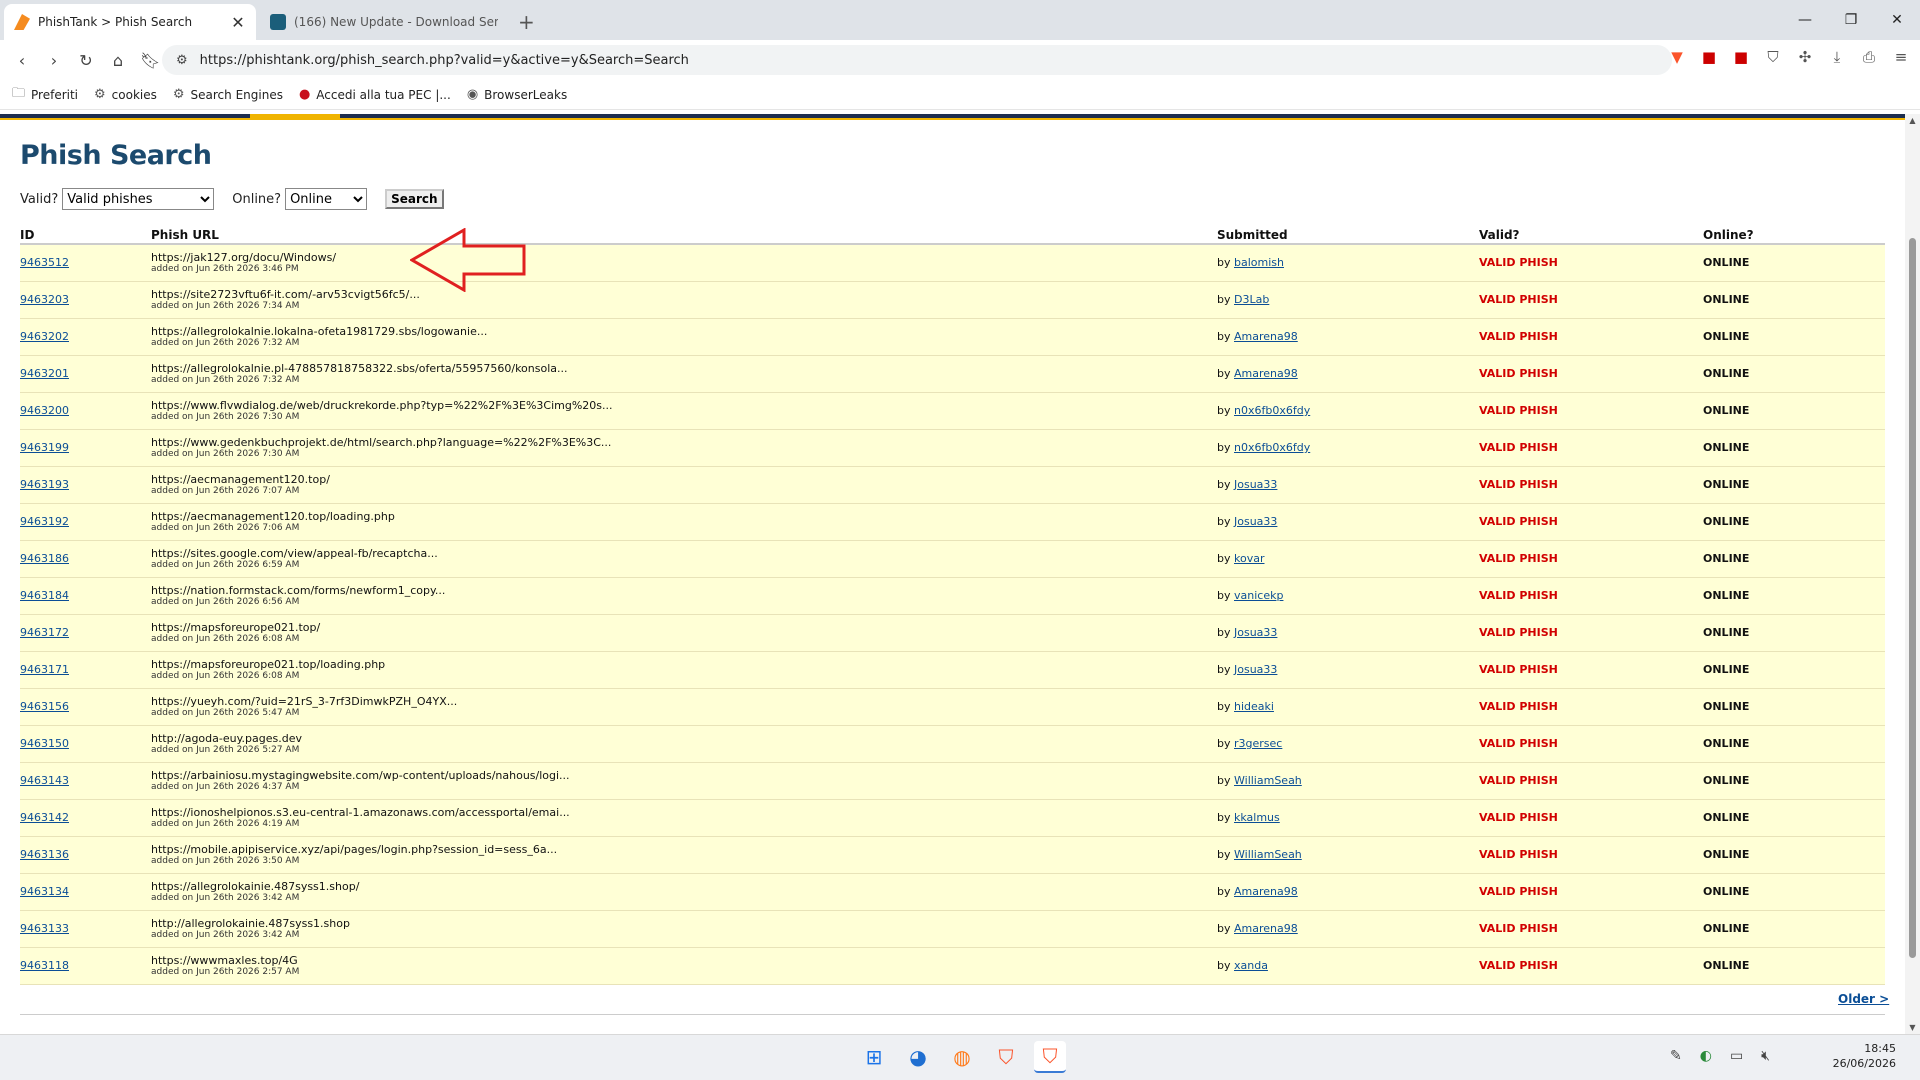 The image size is (1920, 1080). What do you see at coordinates (138, 199) in the screenshot?
I see `valid-select: Valid phishes` at bounding box center [138, 199].